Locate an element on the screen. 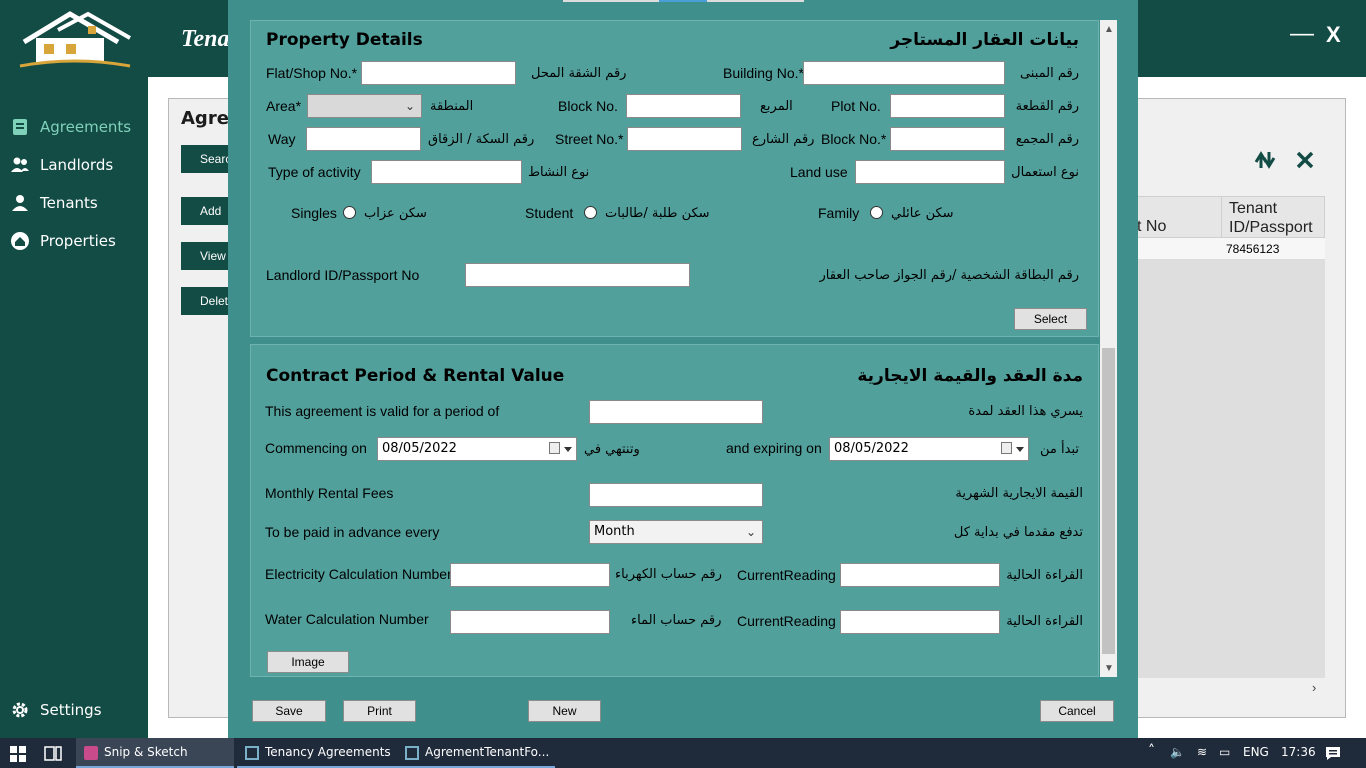 The height and width of the screenshot is (768, 1366). close-app-button: X is located at coordinates (1333, 35).